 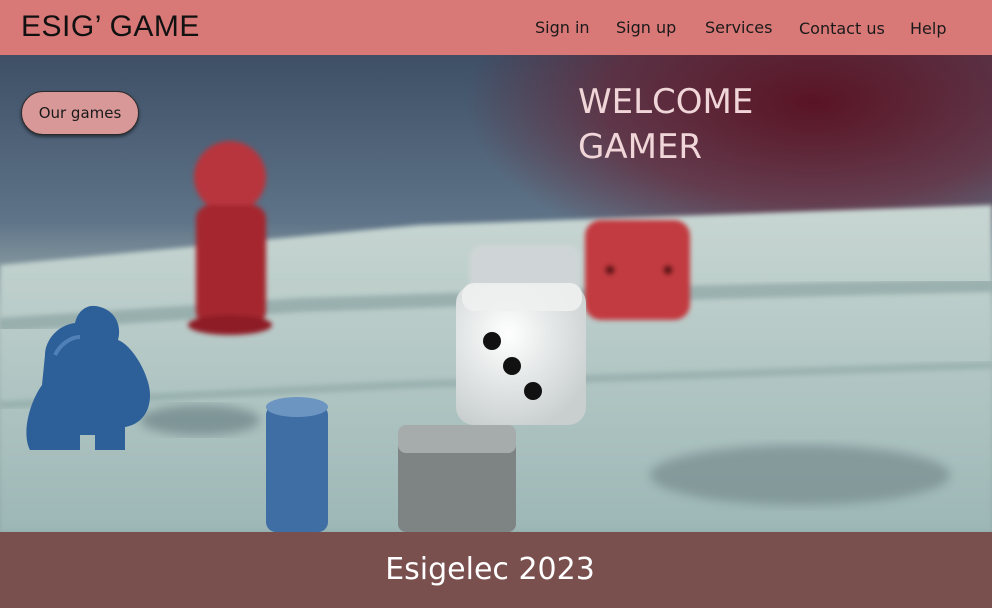 I want to click on footer: Esigelec 2023, so click(x=496, y=570).